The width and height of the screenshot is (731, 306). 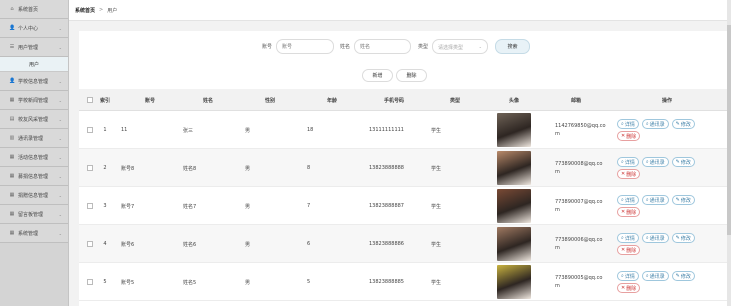 I want to click on cell-email: 773890006@qq.com, so click(x=579, y=244).